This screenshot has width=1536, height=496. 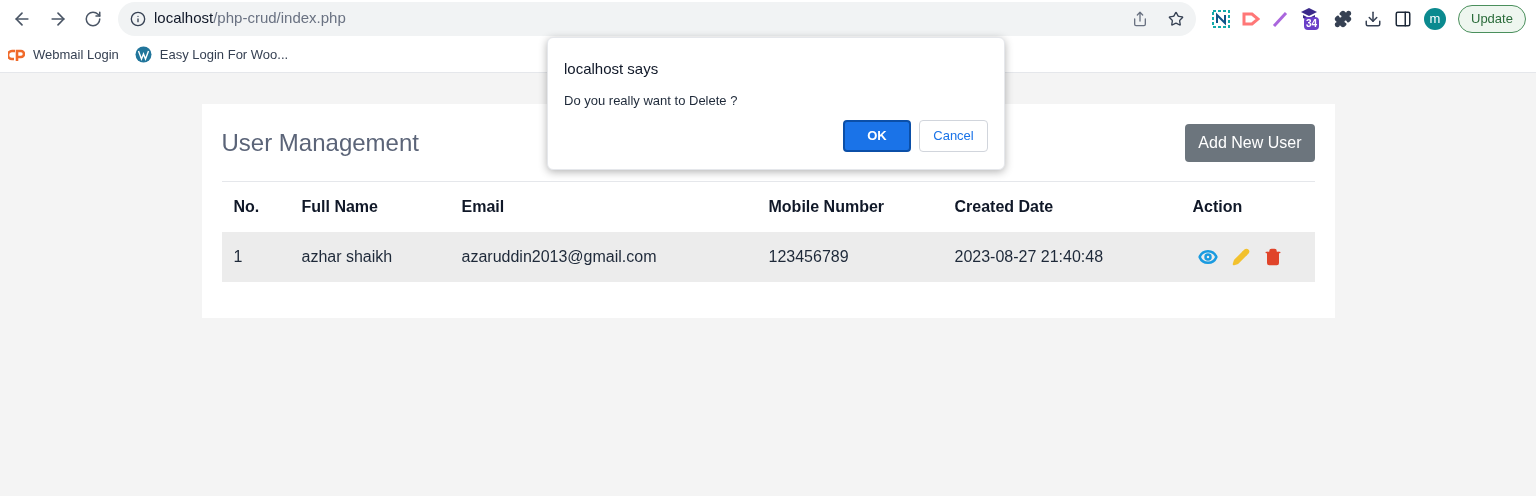 What do you see at coordinates (1004, 206) in the screenshot?
I see `column-header: Created Date` at bounding box center [1004, 206].